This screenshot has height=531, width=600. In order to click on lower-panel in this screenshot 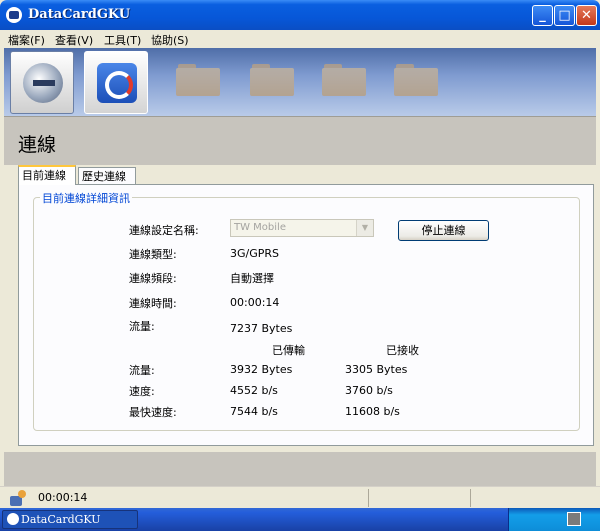, I will do `click(300, 469)`.